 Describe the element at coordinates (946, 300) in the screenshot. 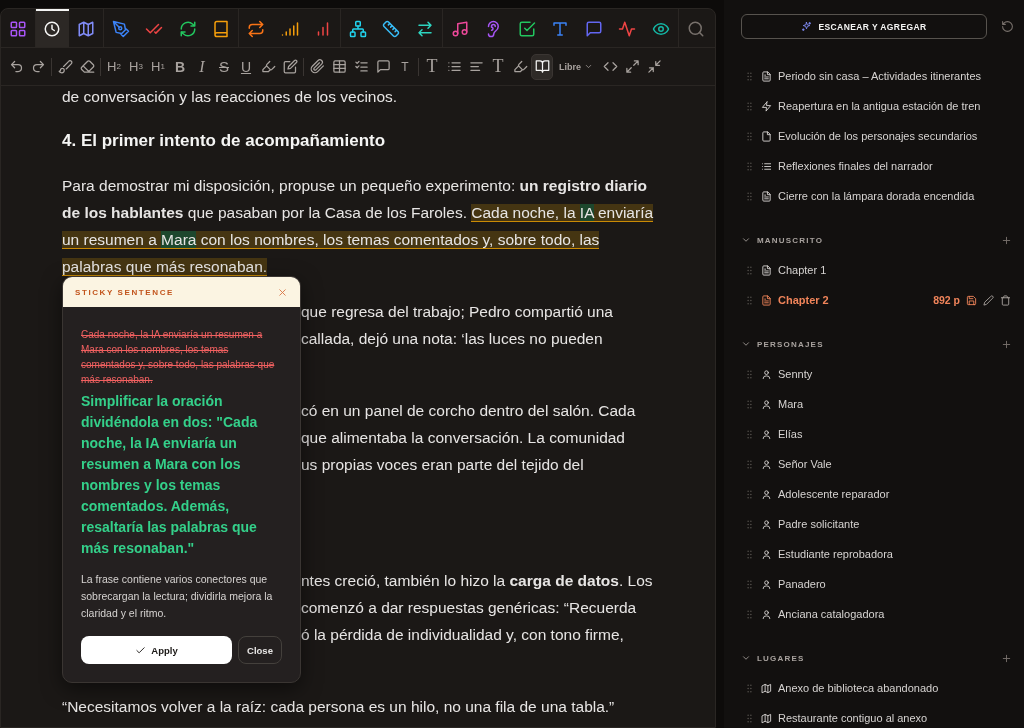

I see `word-count: 892 p` at that location.